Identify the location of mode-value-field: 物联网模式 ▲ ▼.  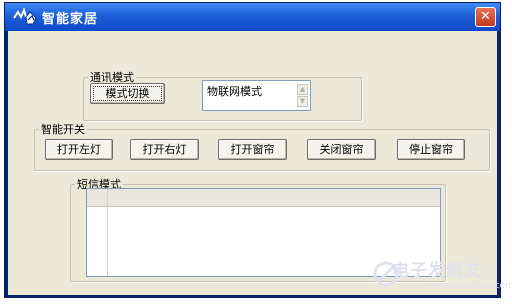
(256, 95).